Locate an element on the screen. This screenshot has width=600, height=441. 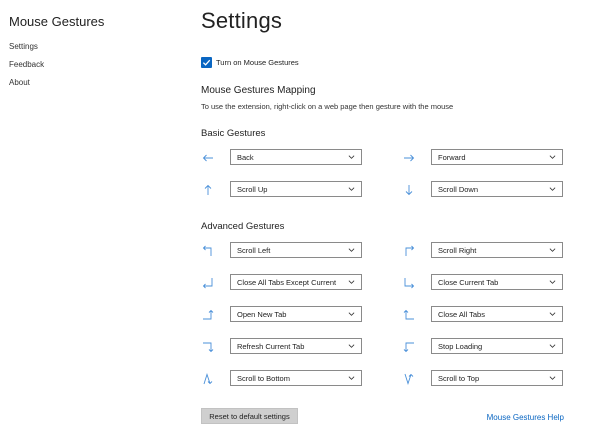
arrow-left-icon is located at coordinates (208, 158).